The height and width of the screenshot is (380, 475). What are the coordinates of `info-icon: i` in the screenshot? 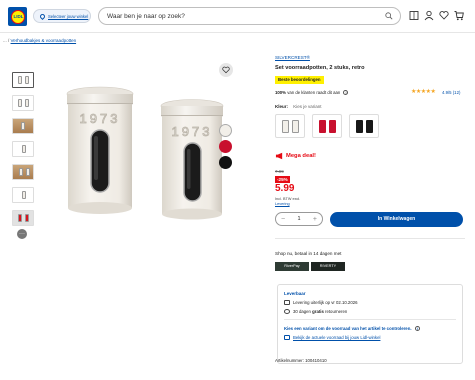 It's located at (346, 93).